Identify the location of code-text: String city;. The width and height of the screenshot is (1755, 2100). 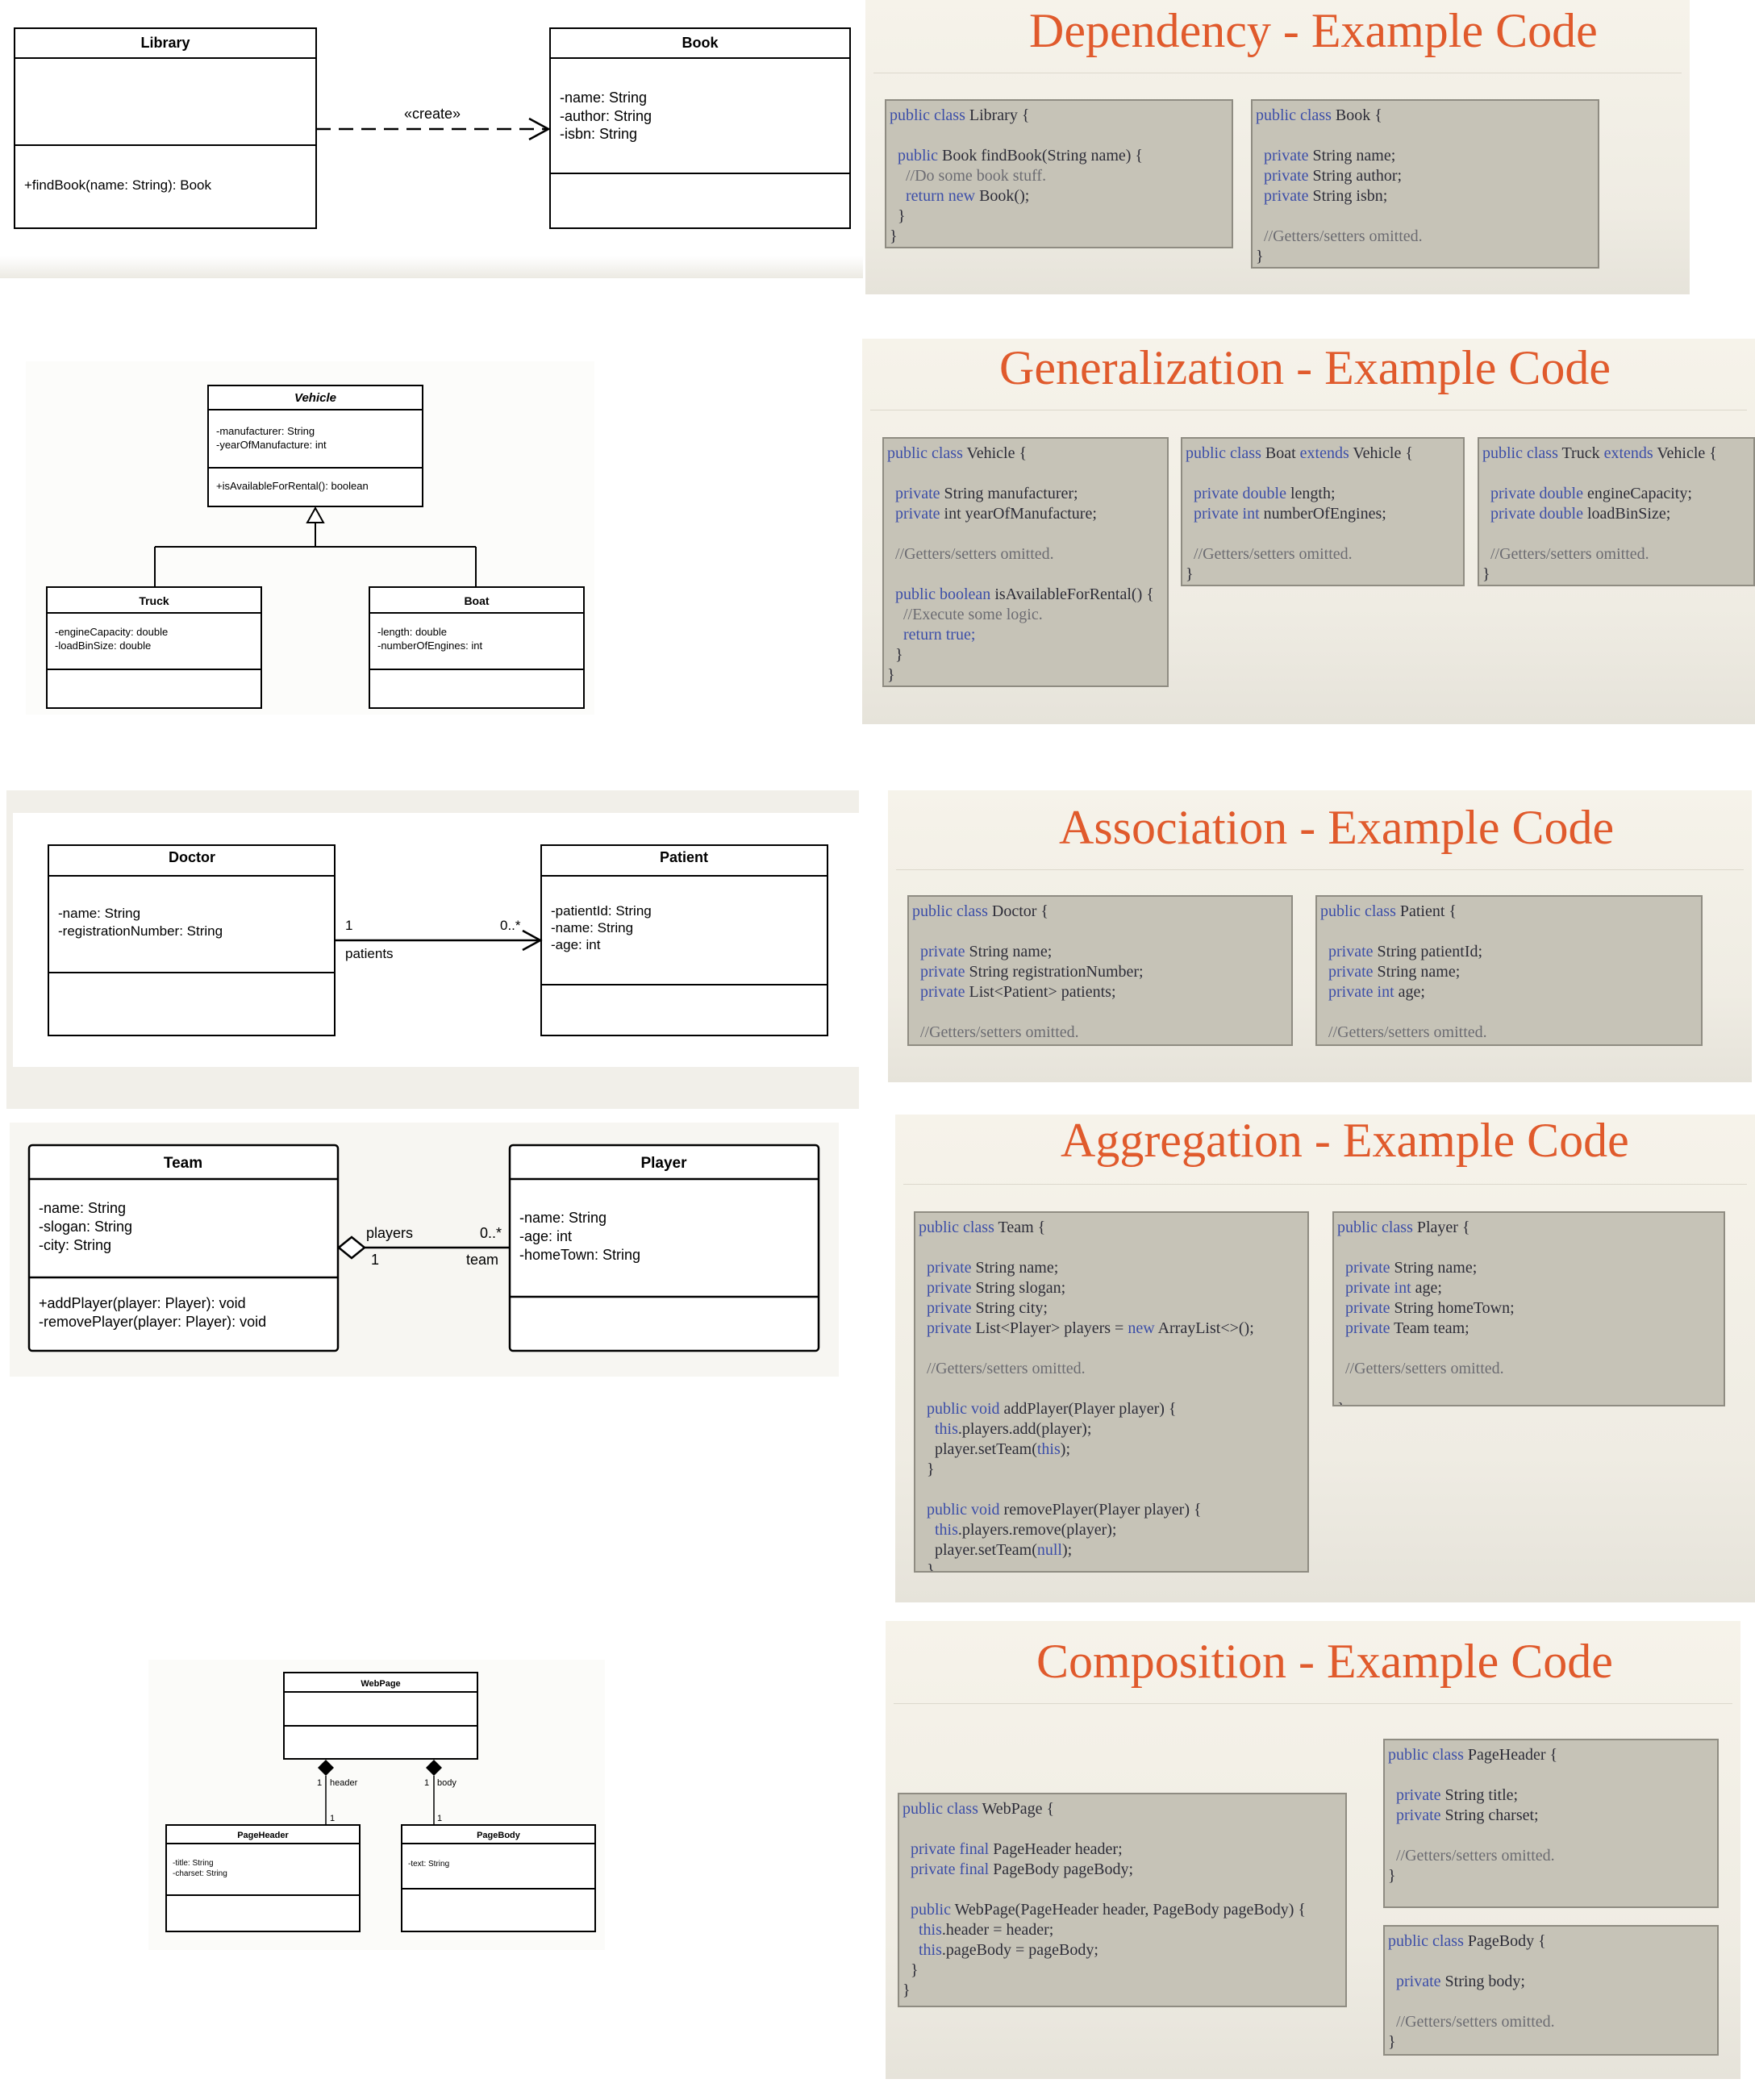
(1011, 1308).